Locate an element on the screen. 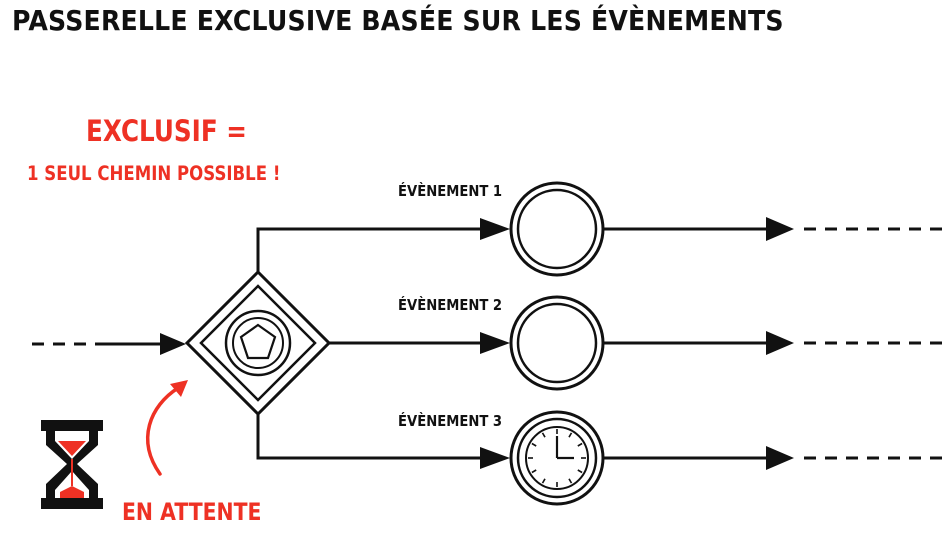 This screenshot has height=538, width=951. event-based-gateway is located at coordinates (258, 343).